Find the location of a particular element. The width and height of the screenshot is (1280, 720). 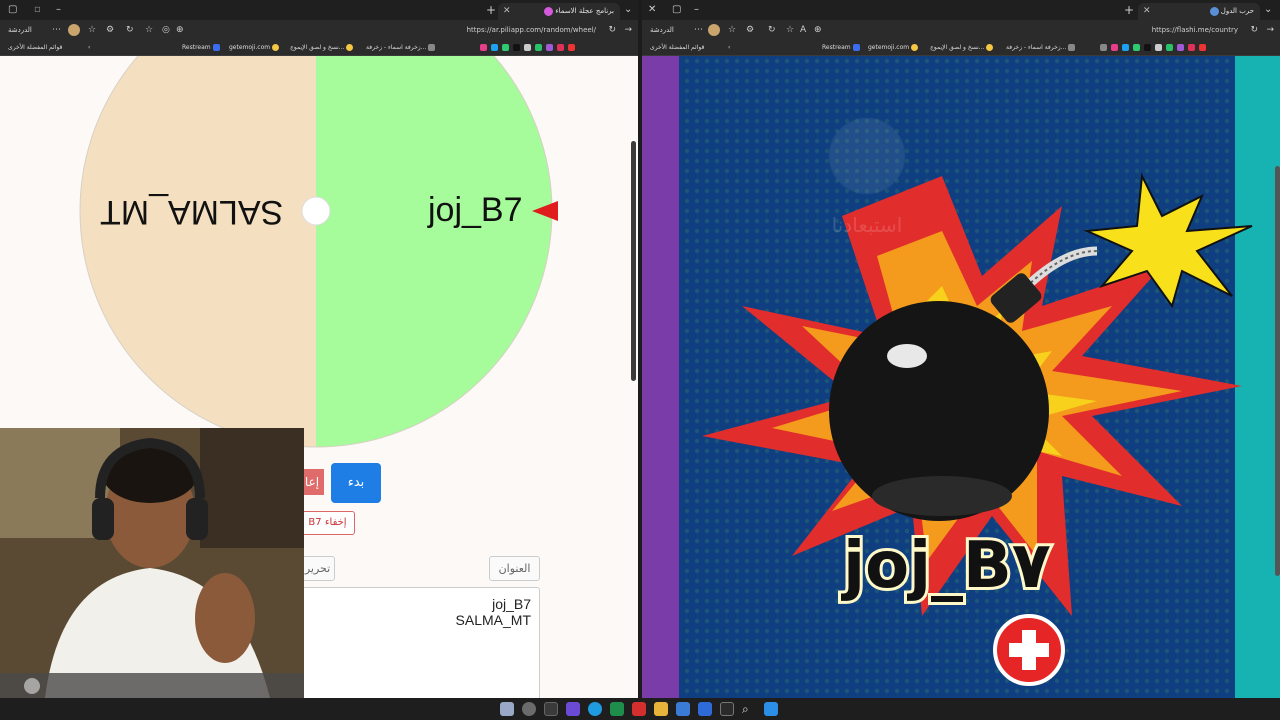

app2-taskbar-icon is located at coordinates (639, 709).